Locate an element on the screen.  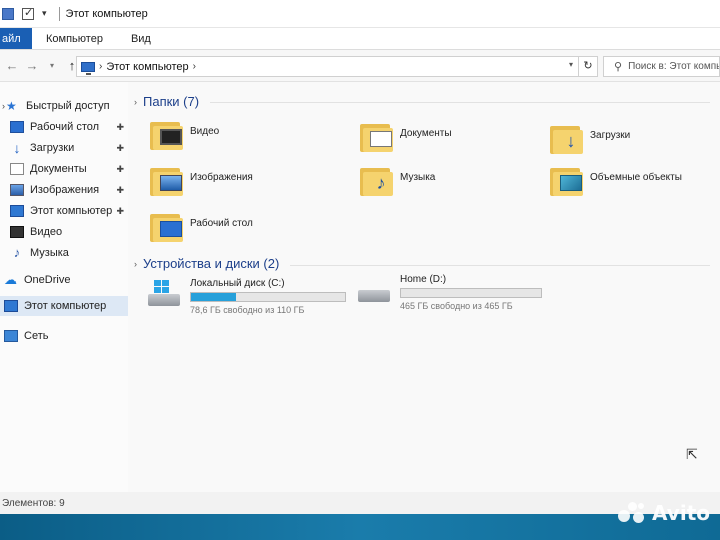
search-placeholder: Поиск в: Этот компьют is located at coordinates (673, 66).